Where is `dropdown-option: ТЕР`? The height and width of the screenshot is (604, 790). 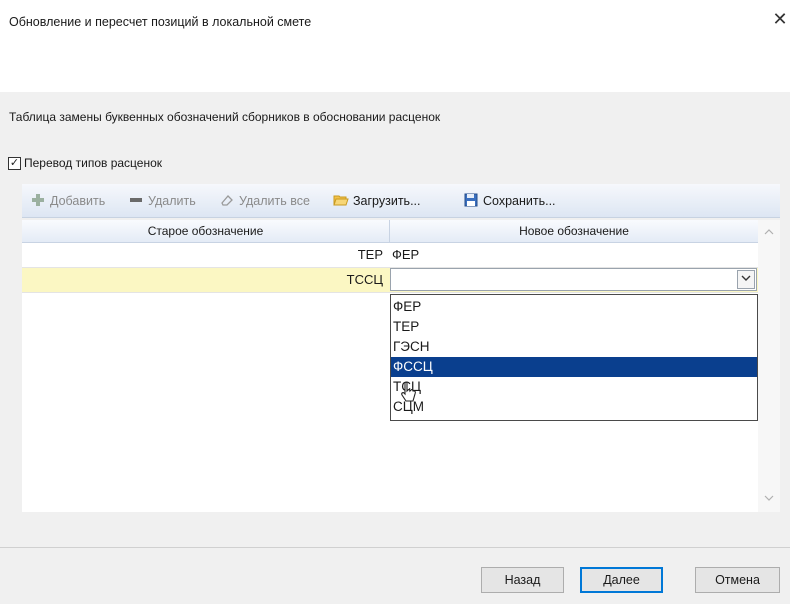 dropdown-option: ТЕР is located at coordinates (574, 327).